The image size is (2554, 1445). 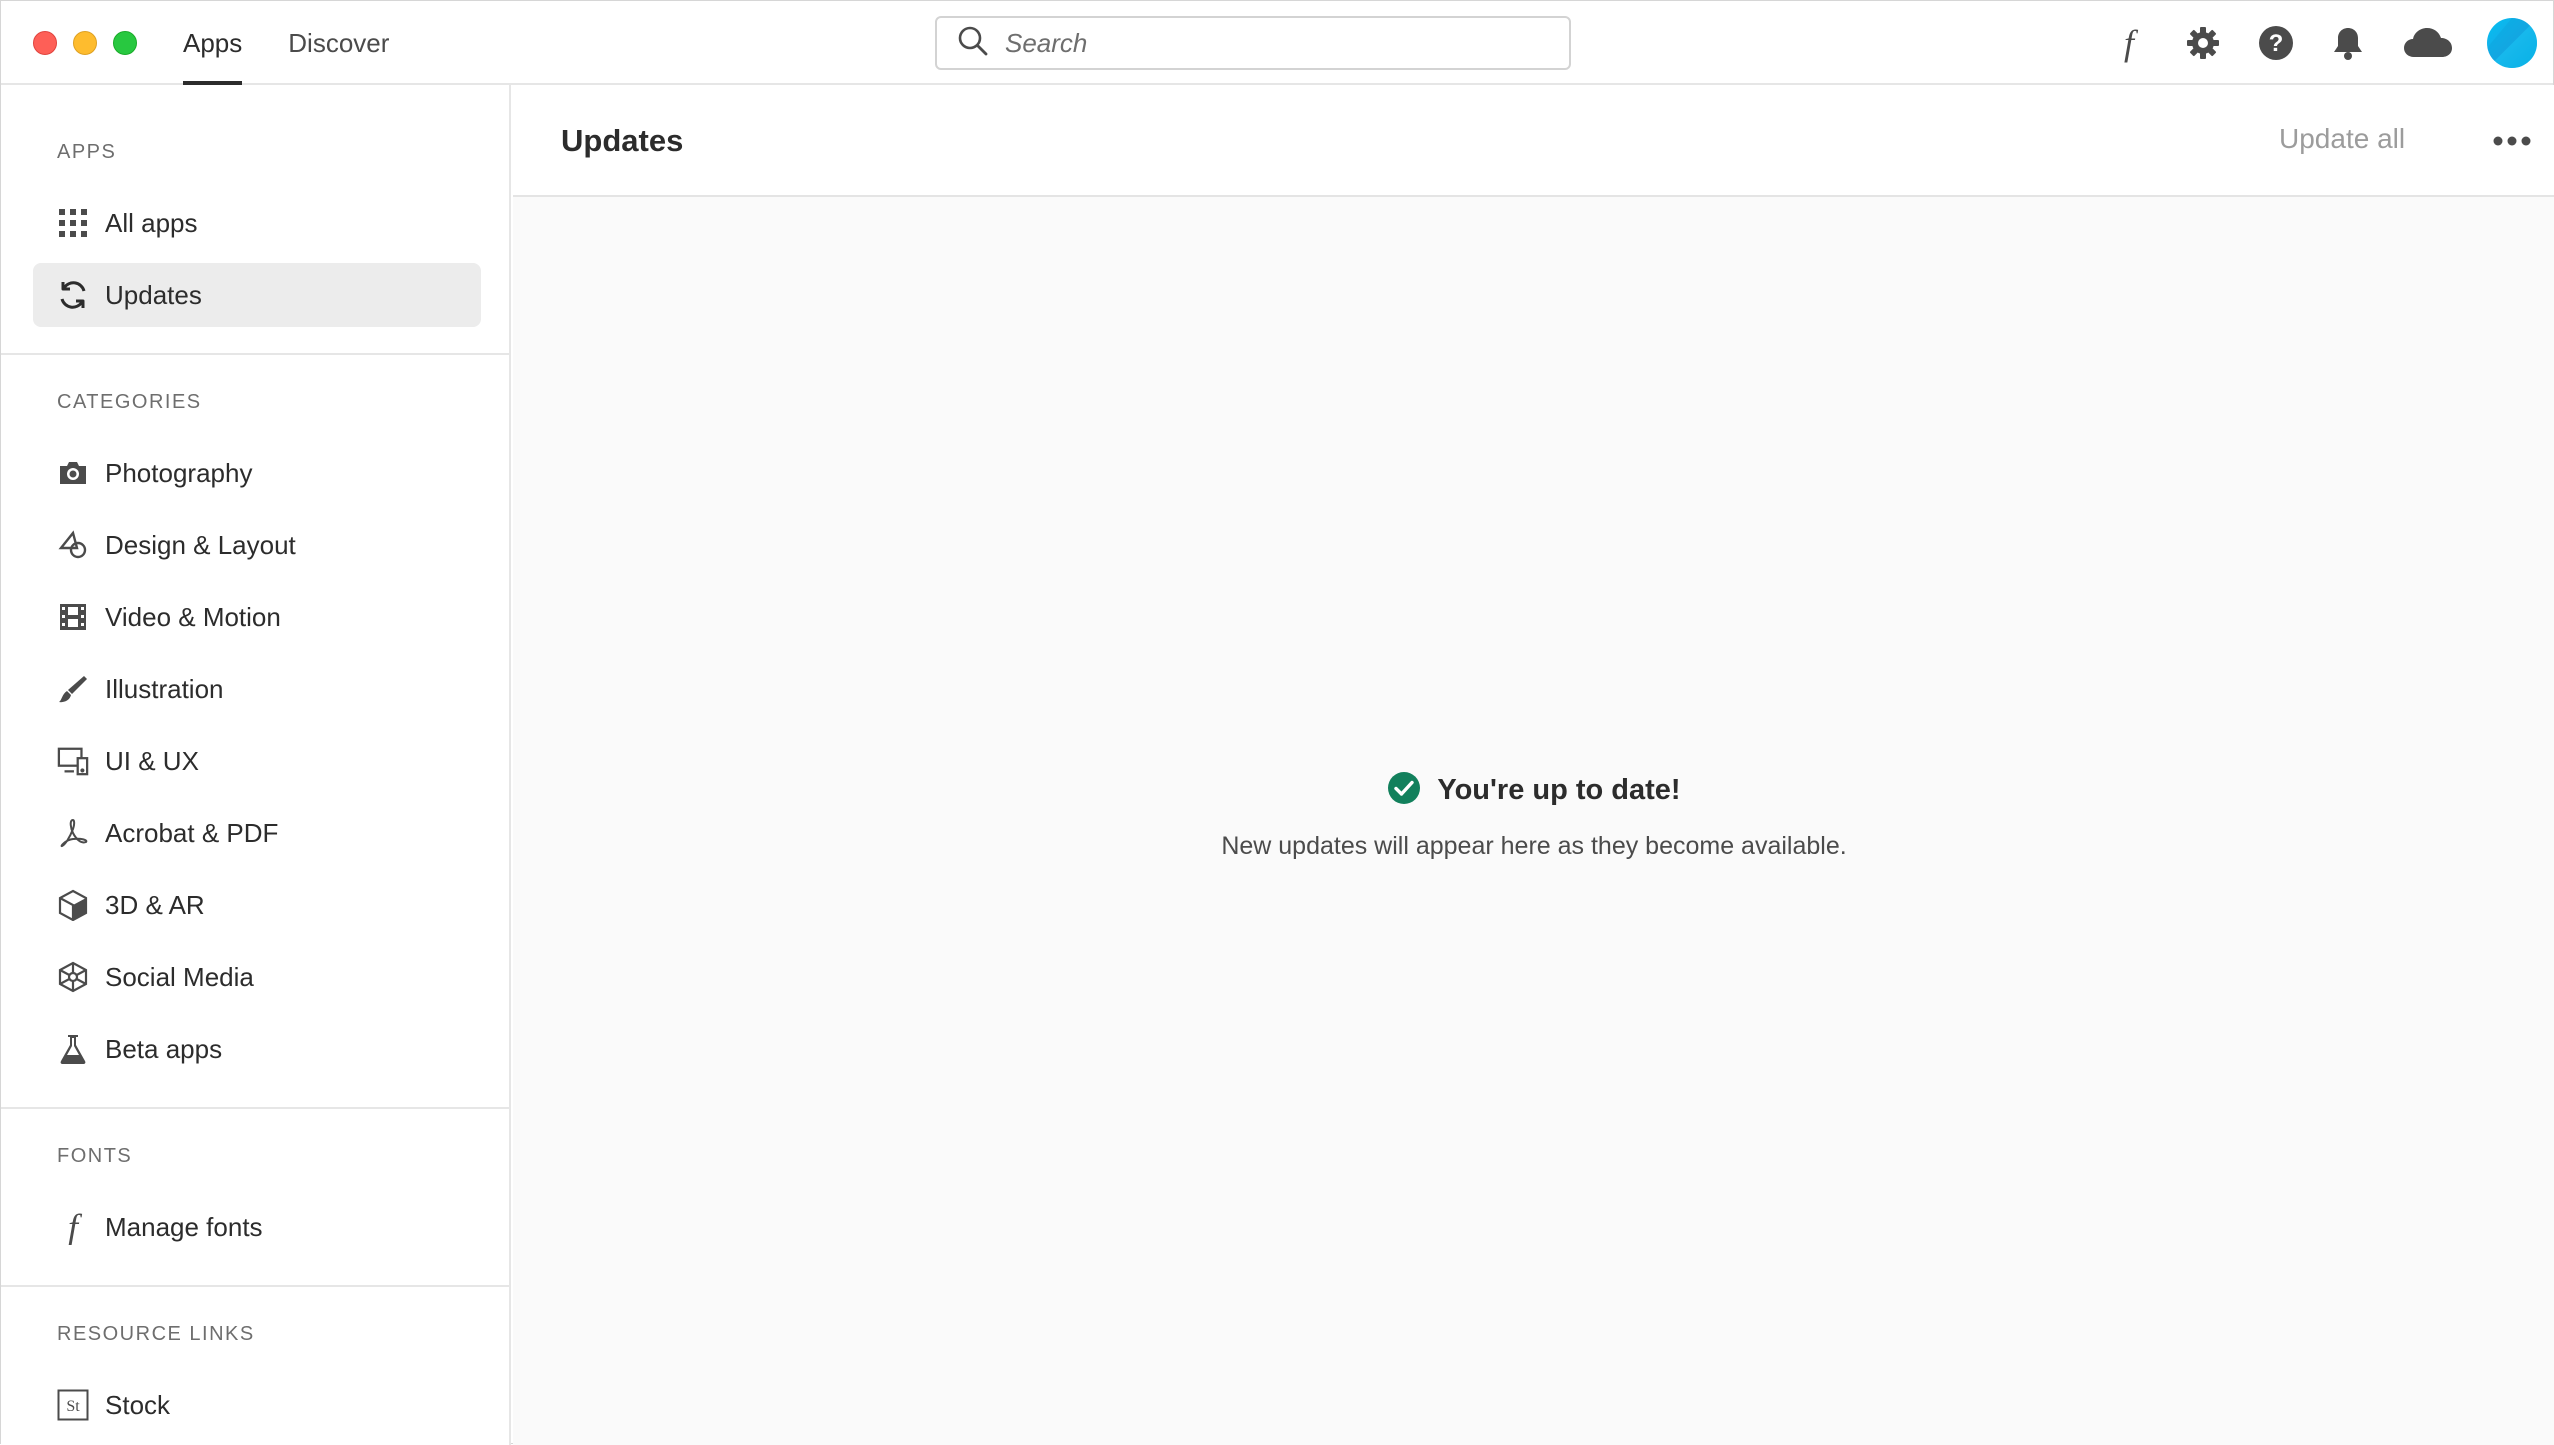 I want to click on section-title-apps: APPS, so click(x=87, y=152).